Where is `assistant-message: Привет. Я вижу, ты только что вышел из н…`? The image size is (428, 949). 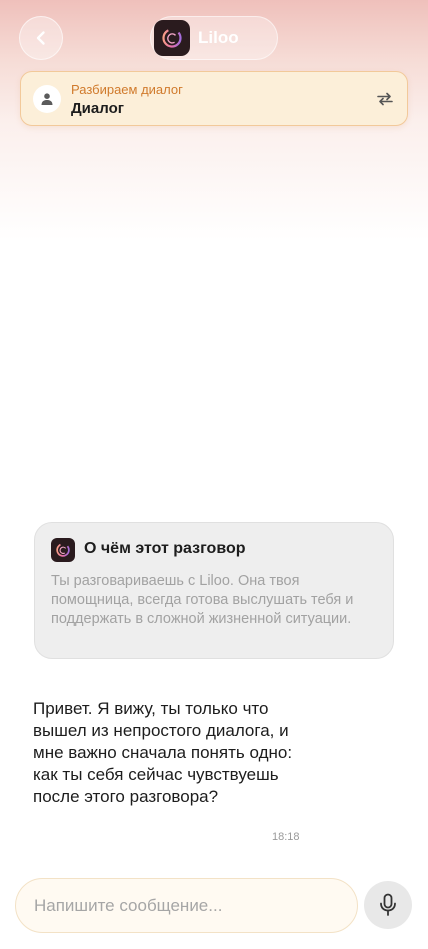 assistant-message: Привет. Я вижу, ты только что вышел из н… is located at coordinates (163, 752).